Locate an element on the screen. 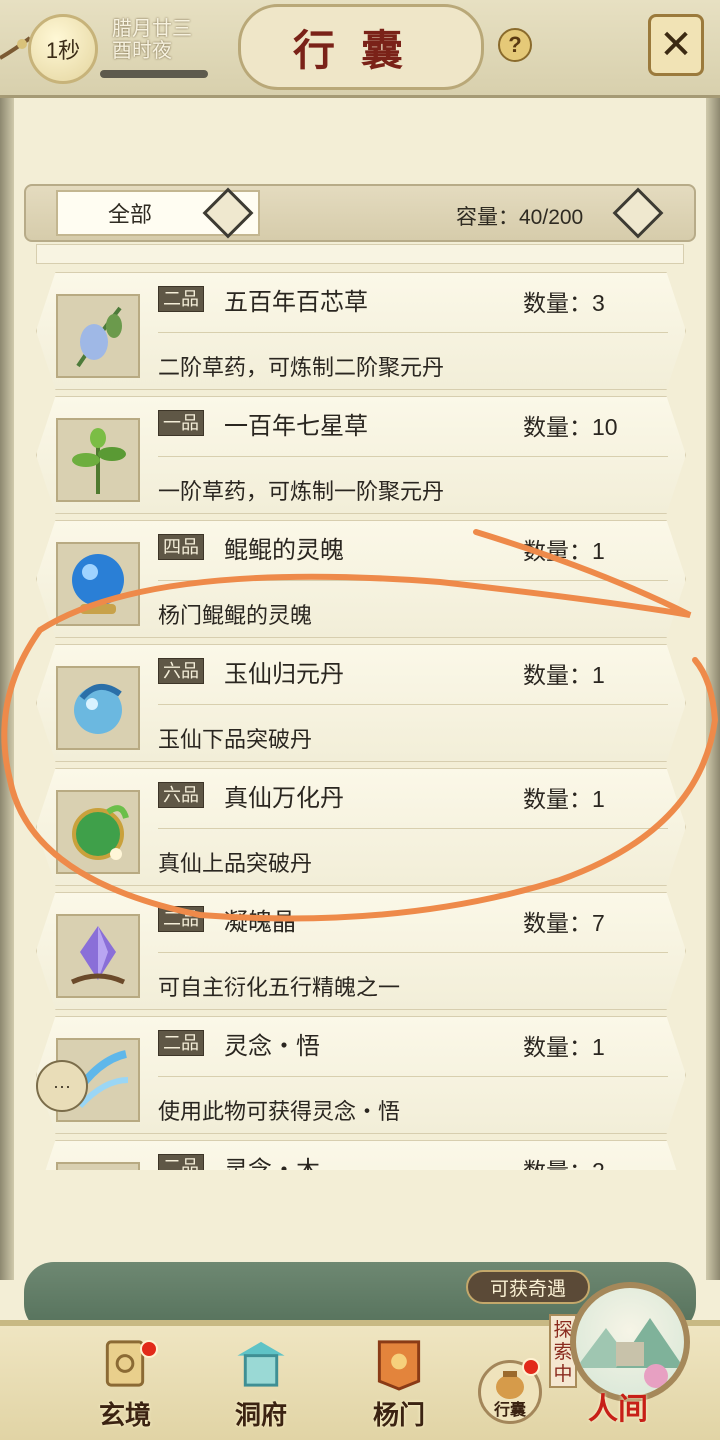  item-description: 杨门鲲鲲的灵魄 is located at coordinates (235, 615).